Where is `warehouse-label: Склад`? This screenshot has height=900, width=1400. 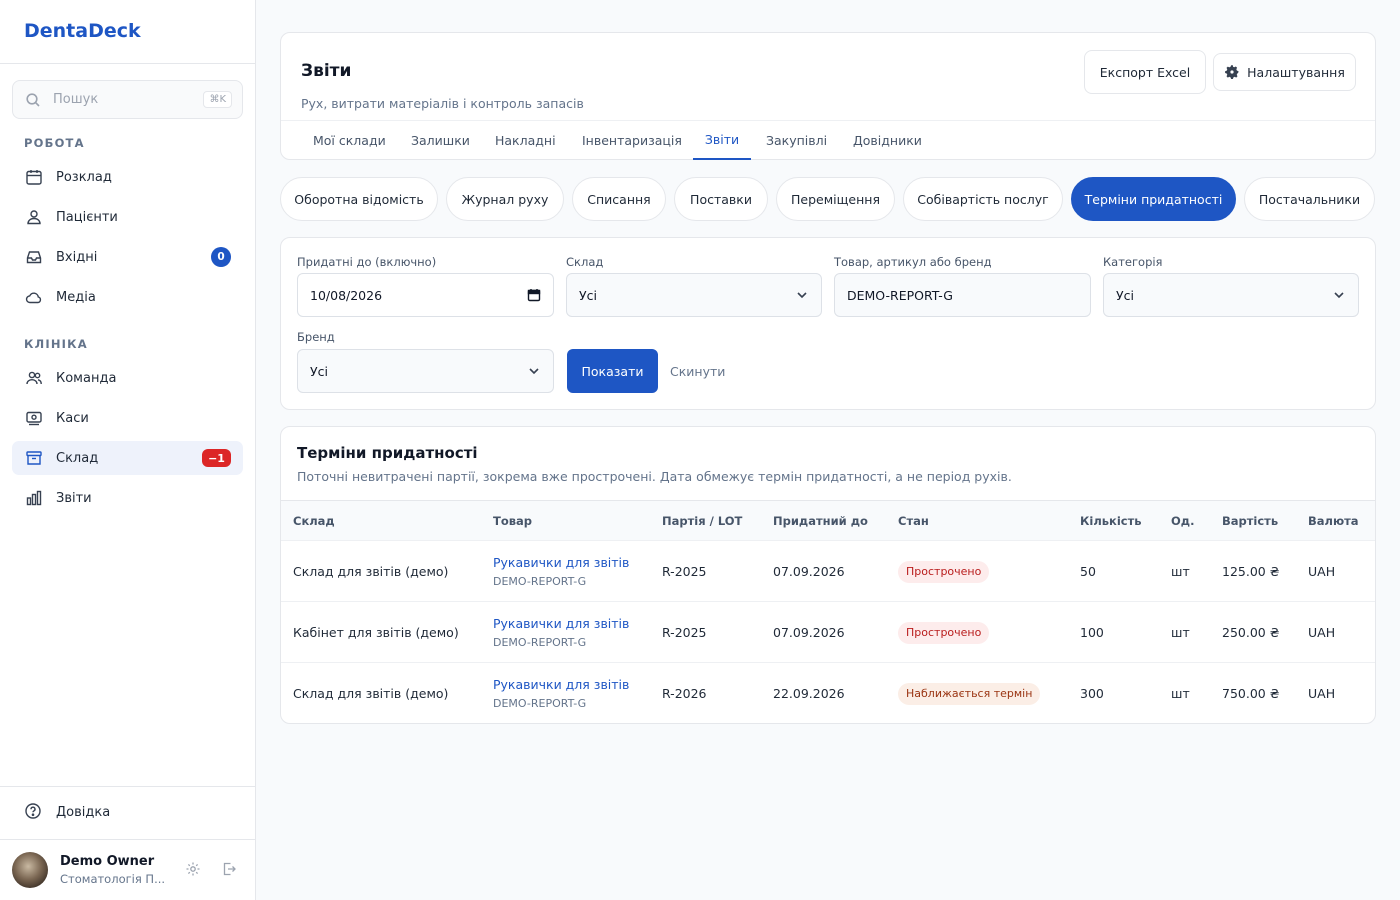 warehouse-label: Склад is located at coordinates (585, 262).